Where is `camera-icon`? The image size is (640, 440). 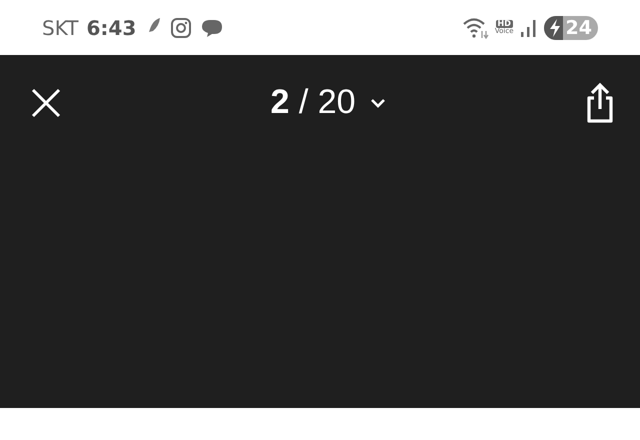 camera-icon is located at coordinates (181, 27).